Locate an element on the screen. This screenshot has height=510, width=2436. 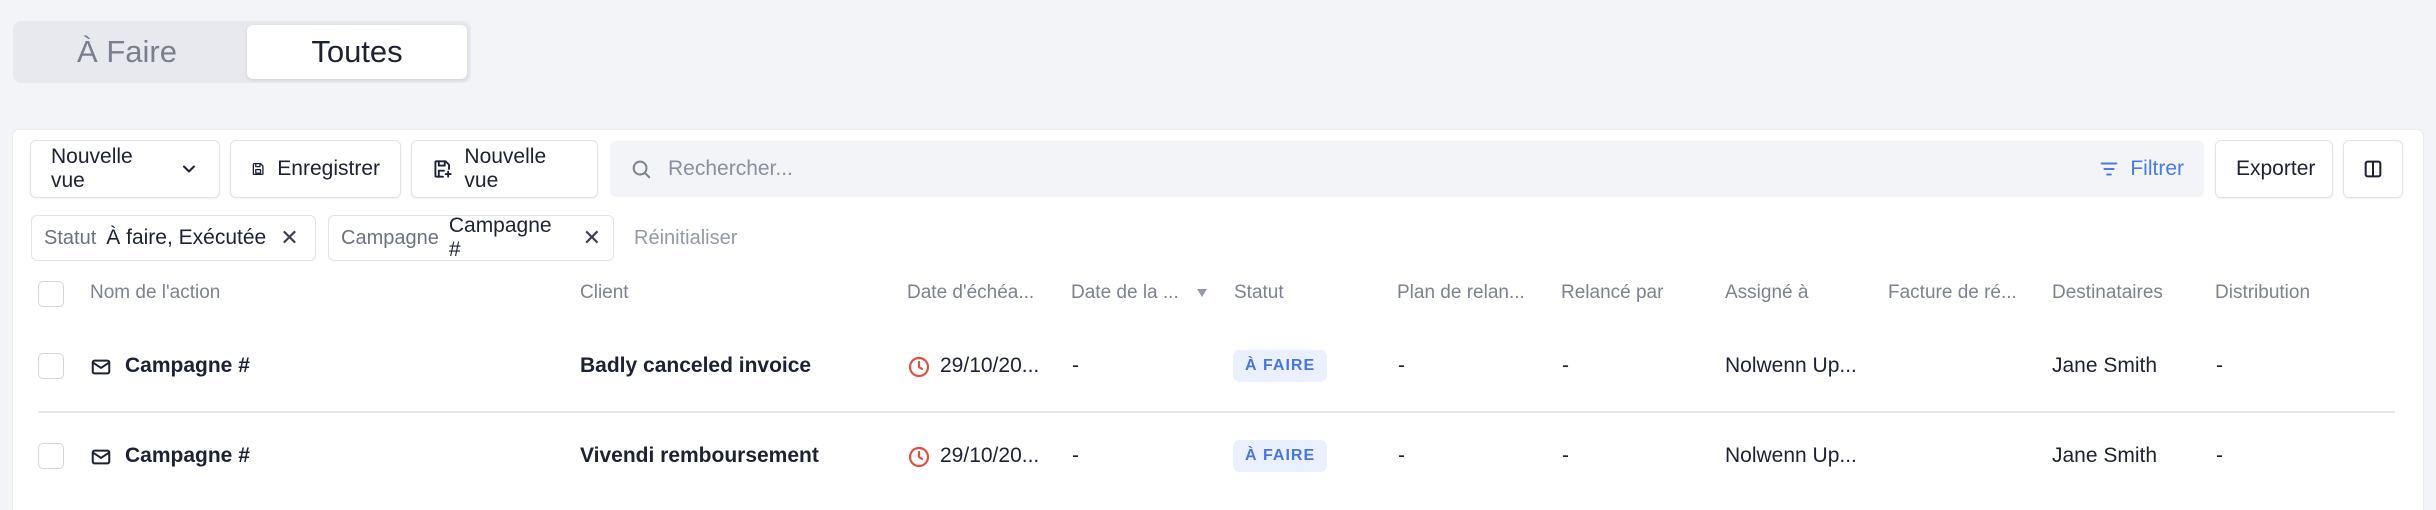
save-button-label: Enregistrer is located at coordinates (328, 168).